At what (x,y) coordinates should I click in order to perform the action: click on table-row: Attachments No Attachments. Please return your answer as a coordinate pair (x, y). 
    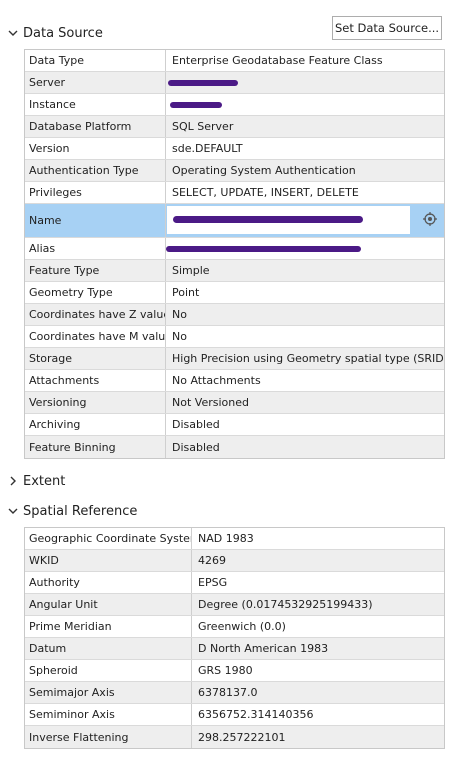
    Looking at the image, I should click on (234, 381).